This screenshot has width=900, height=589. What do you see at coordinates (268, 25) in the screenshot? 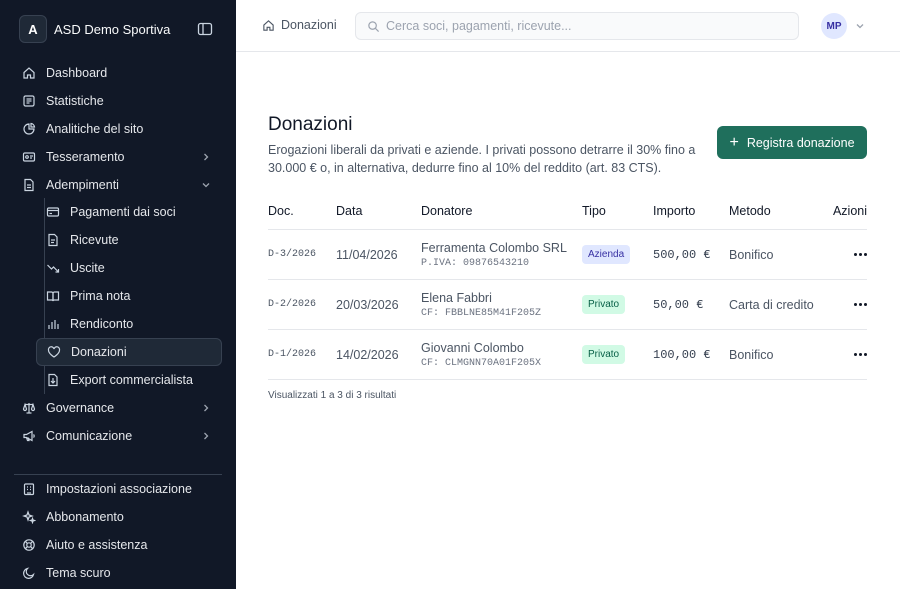
I see `home-icon` at bounding box center [268, 25].